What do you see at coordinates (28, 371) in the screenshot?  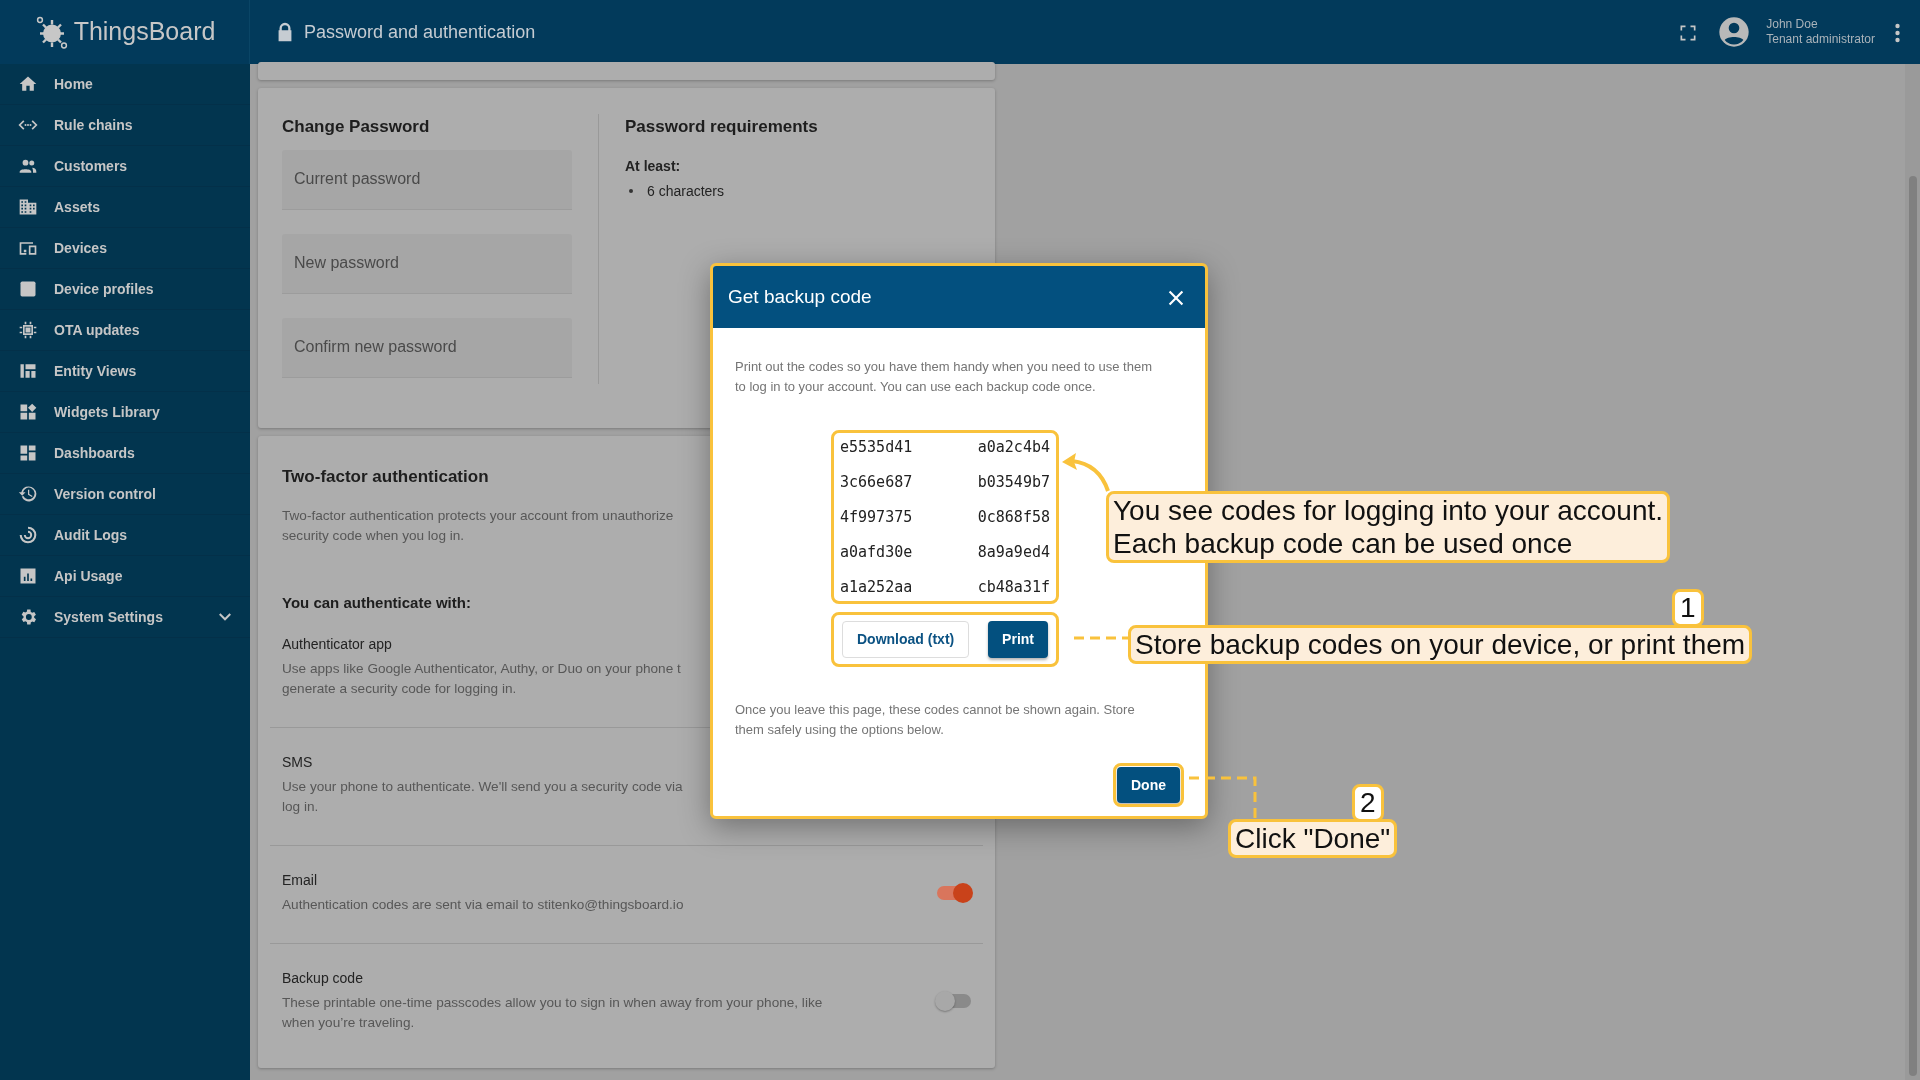 I see `grid-icon` at bounding box center [28, 371].